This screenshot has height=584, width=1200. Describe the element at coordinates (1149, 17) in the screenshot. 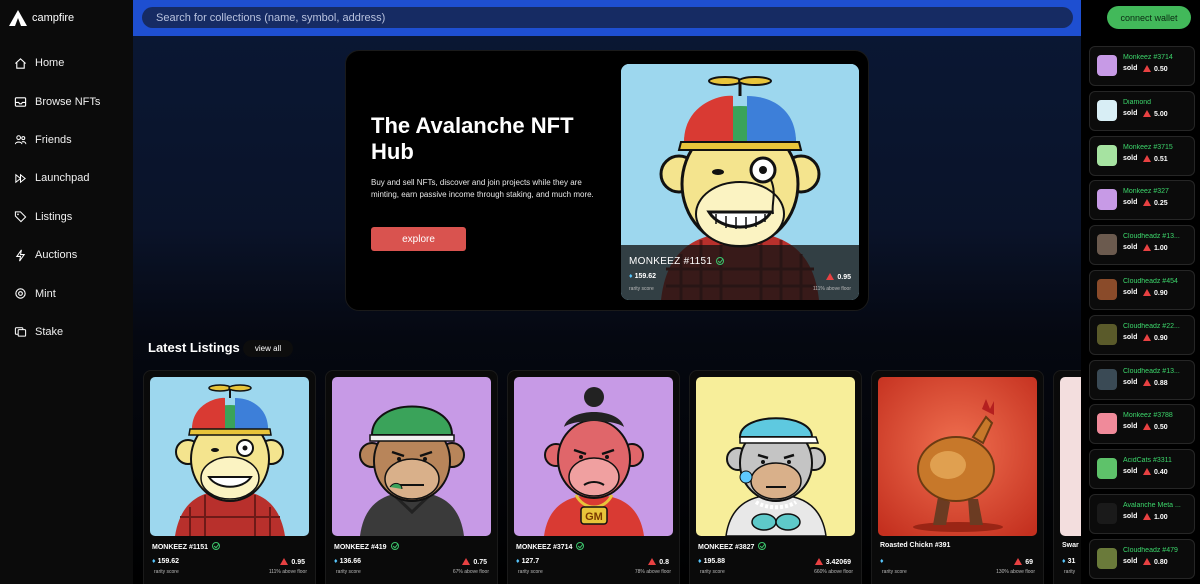

I see `connect-wallet-button: connect wallet` at that location.